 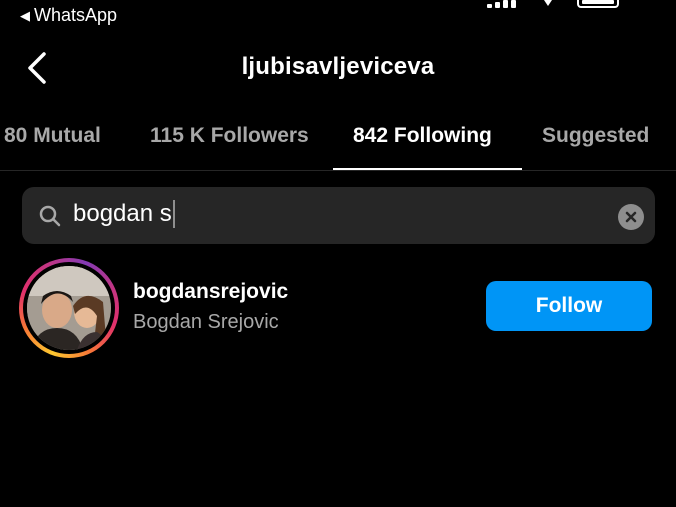 I want to click on cellular-signal-icon, so click(x=501, y=4).